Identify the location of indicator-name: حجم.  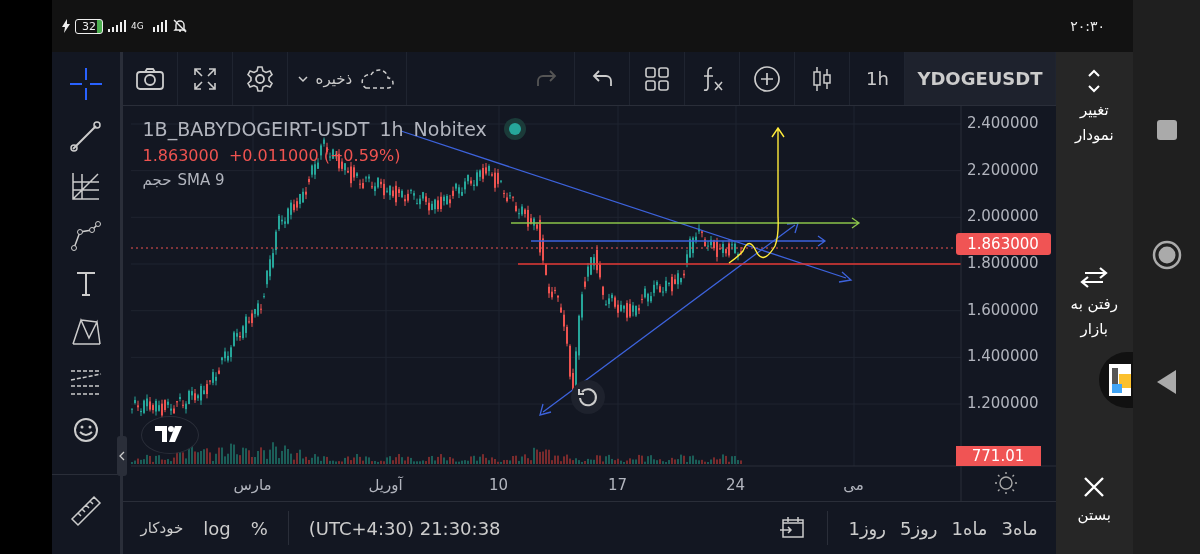
(157, 180).